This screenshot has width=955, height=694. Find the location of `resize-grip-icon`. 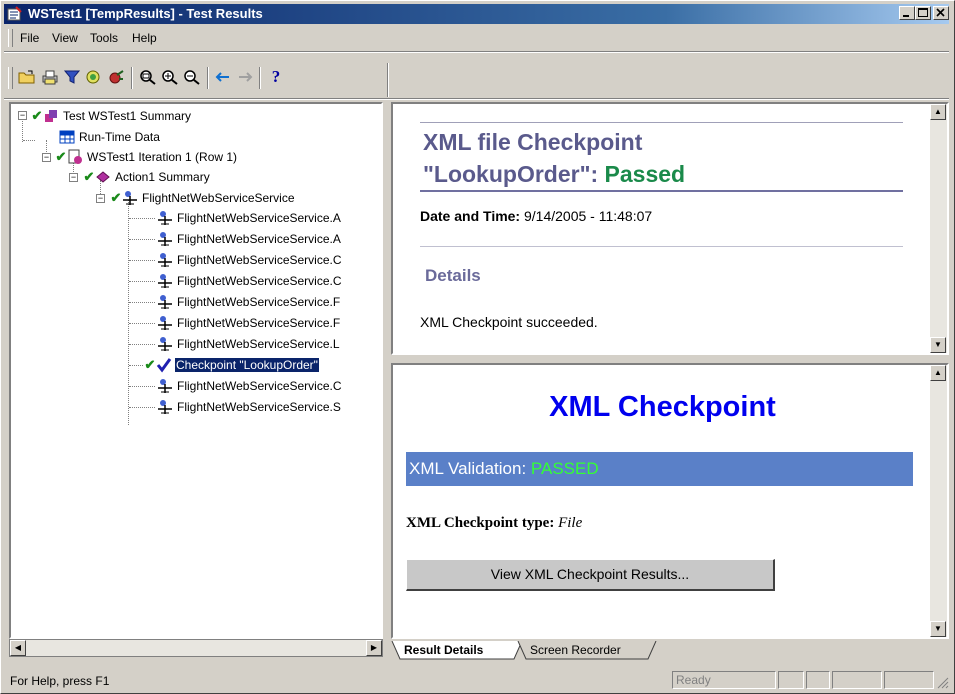

resize-grip-icon is located at coordinates (942, 682).